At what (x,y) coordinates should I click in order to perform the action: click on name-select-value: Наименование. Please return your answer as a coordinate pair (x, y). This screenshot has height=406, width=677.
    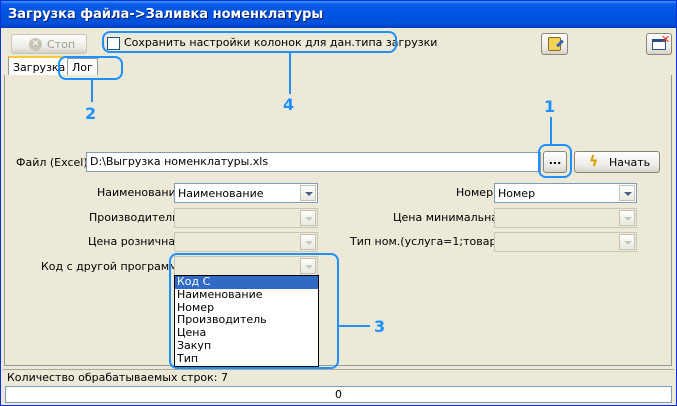
    Looking at the image, I should click on (221, 193).